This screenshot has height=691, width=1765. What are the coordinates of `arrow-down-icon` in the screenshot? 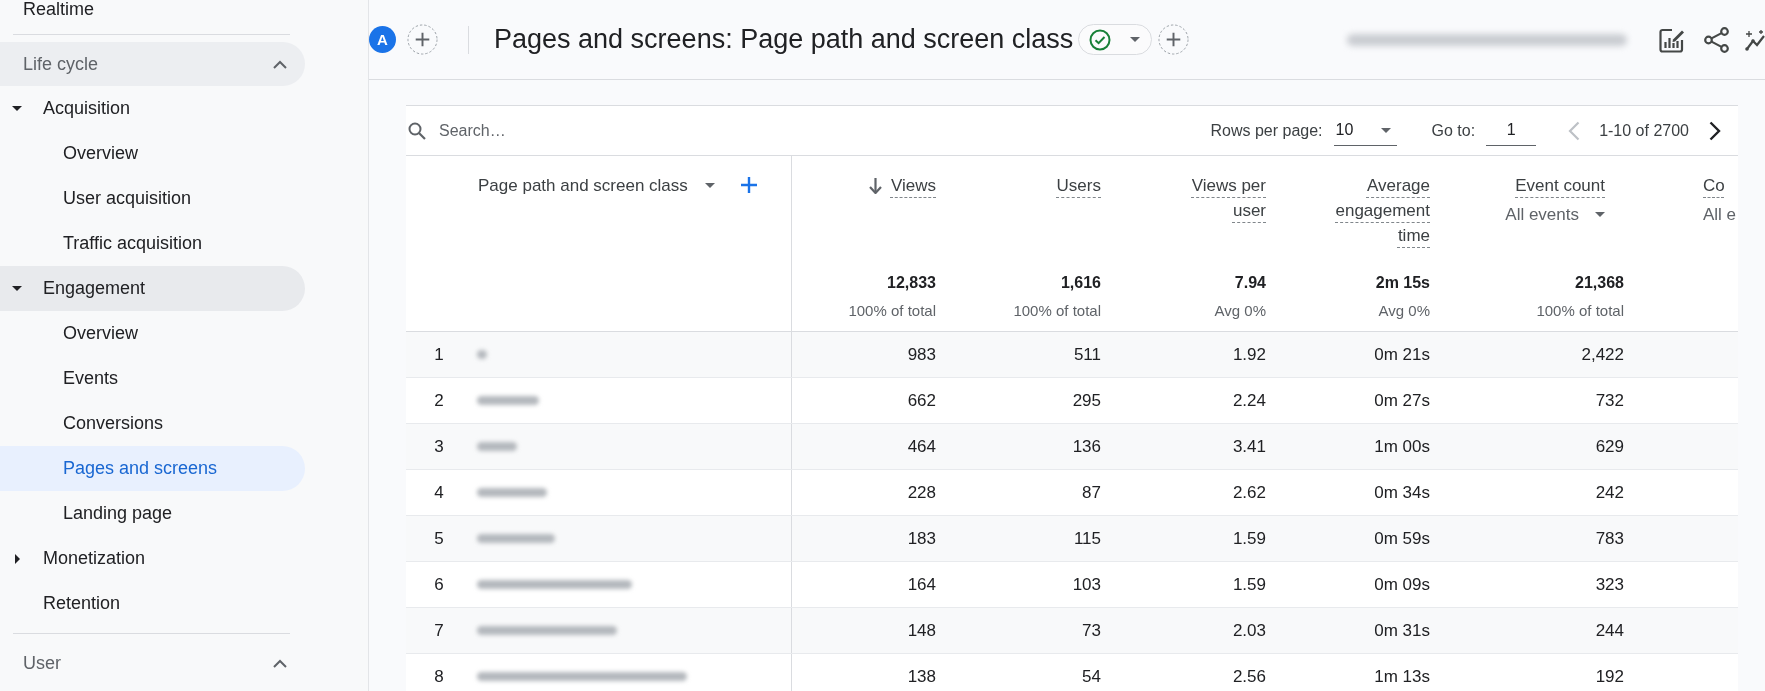 It's located at (875, 186).